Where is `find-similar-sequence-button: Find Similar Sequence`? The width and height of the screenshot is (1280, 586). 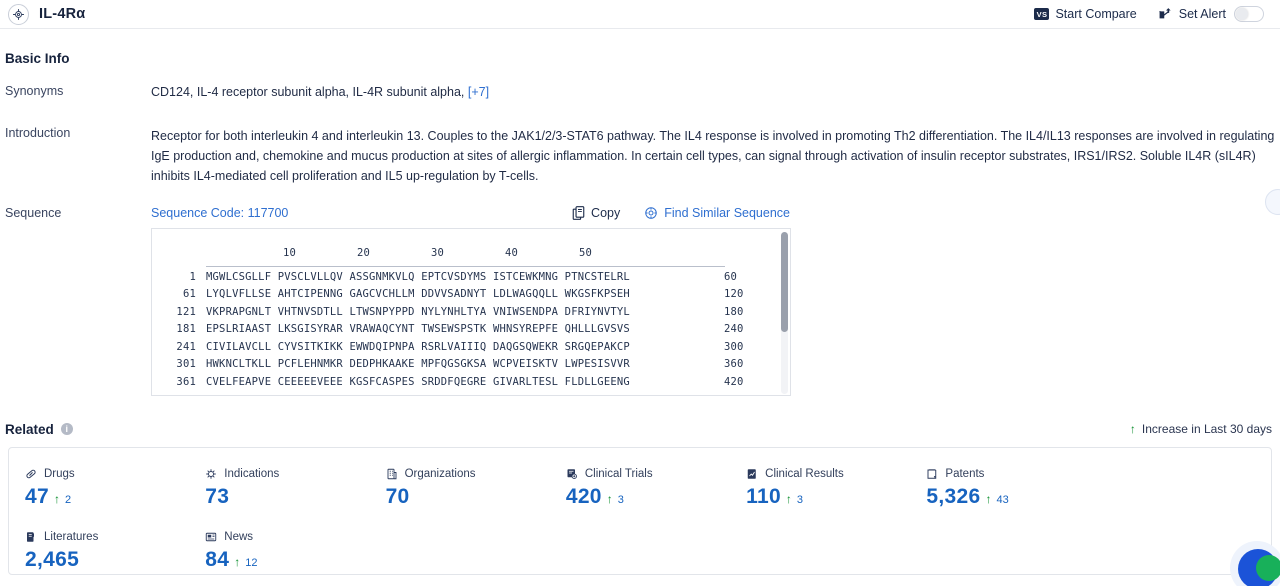 find-similar-sequence-button: Find Similar Sequence is located at coordinates (717, 213).